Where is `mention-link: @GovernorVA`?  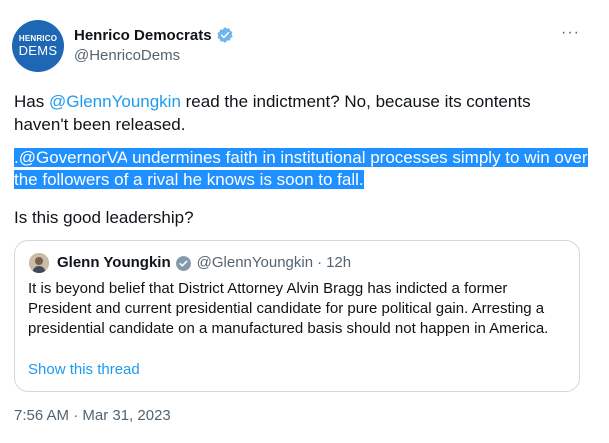
mention-link: @GovernorVA is located at coordinates (73, 157).